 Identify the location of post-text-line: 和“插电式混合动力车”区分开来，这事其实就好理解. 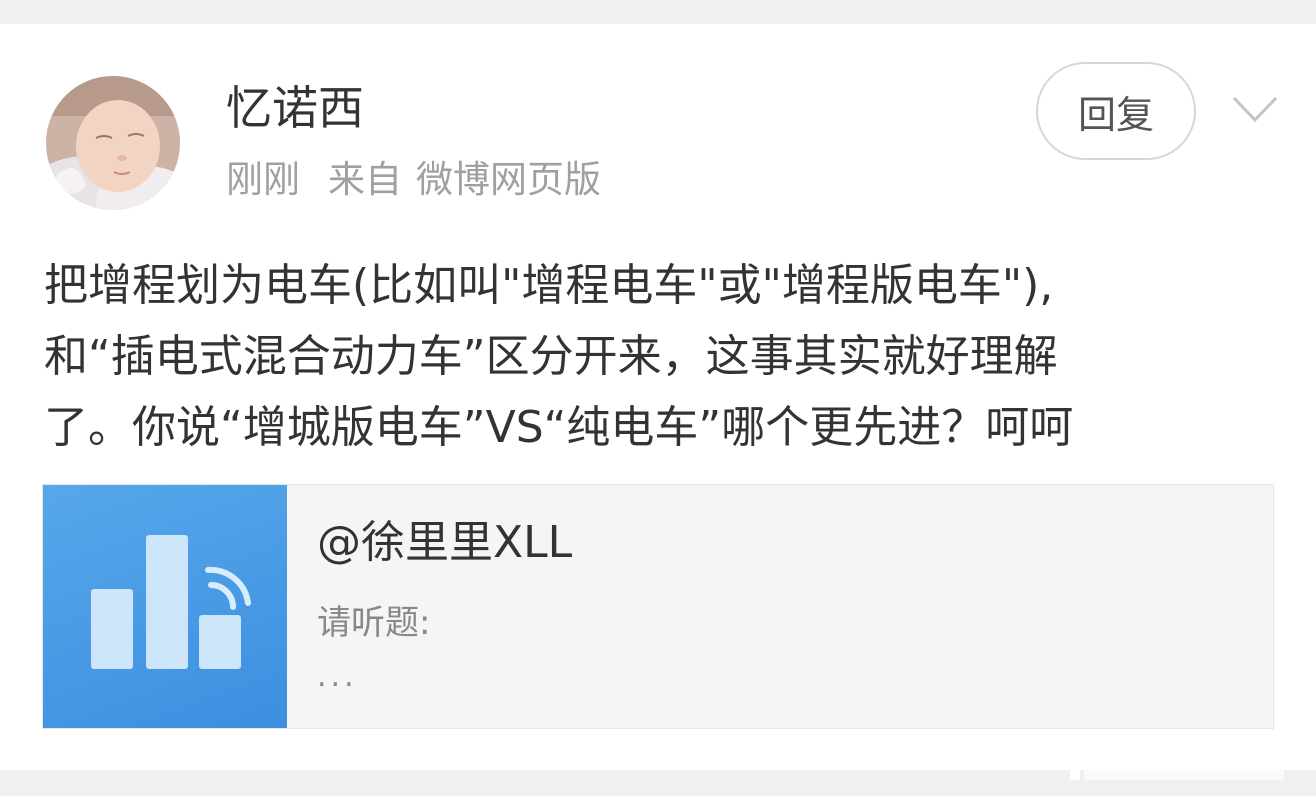
(551, 356).